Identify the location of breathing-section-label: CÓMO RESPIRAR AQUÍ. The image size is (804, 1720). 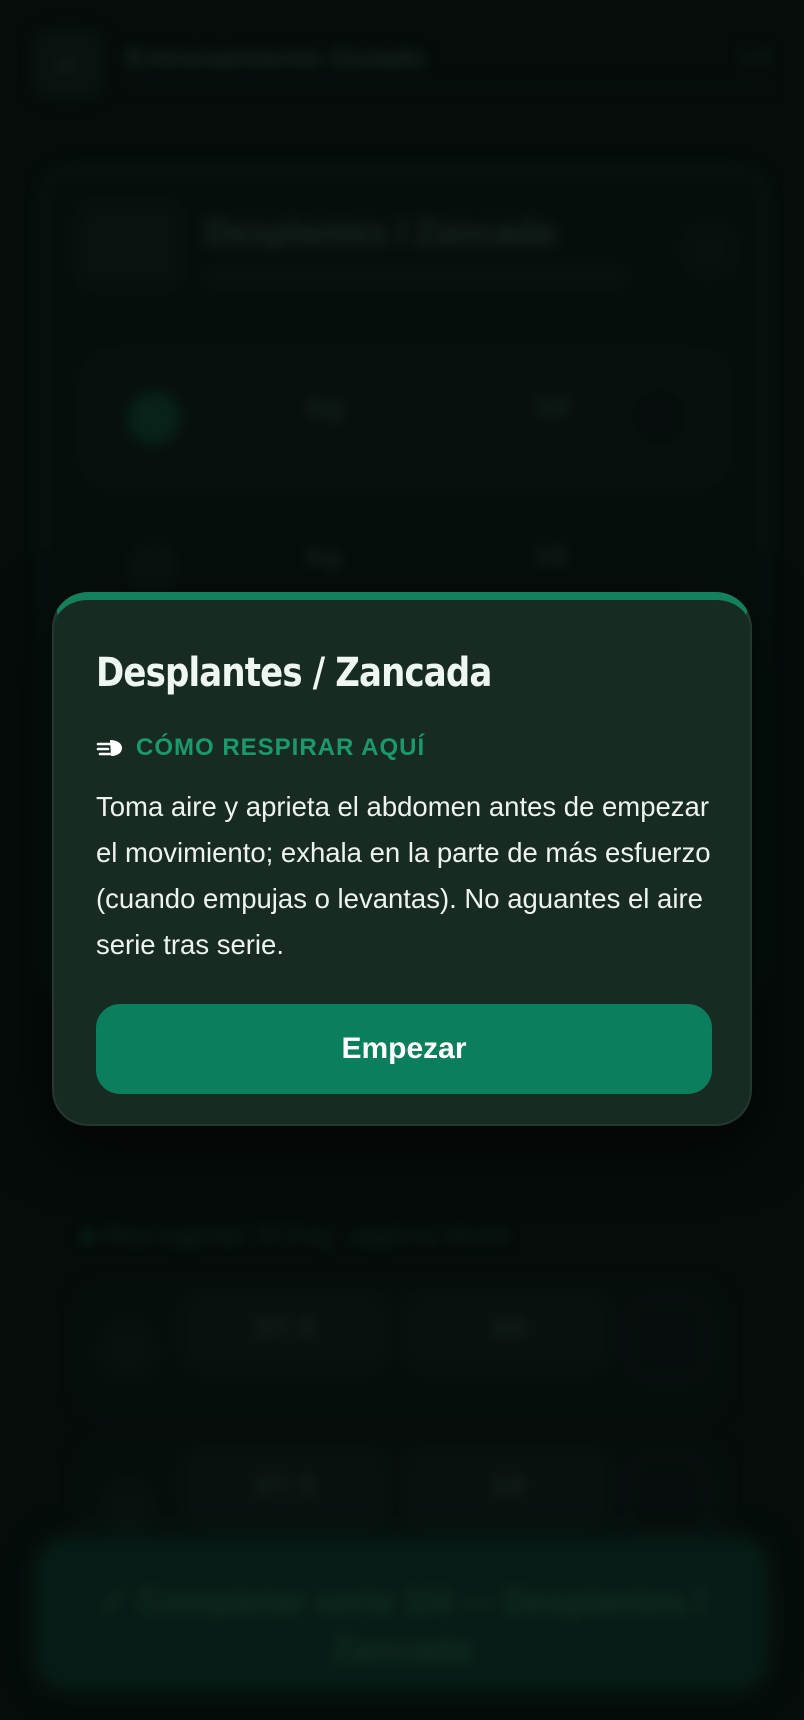
(260, 748).